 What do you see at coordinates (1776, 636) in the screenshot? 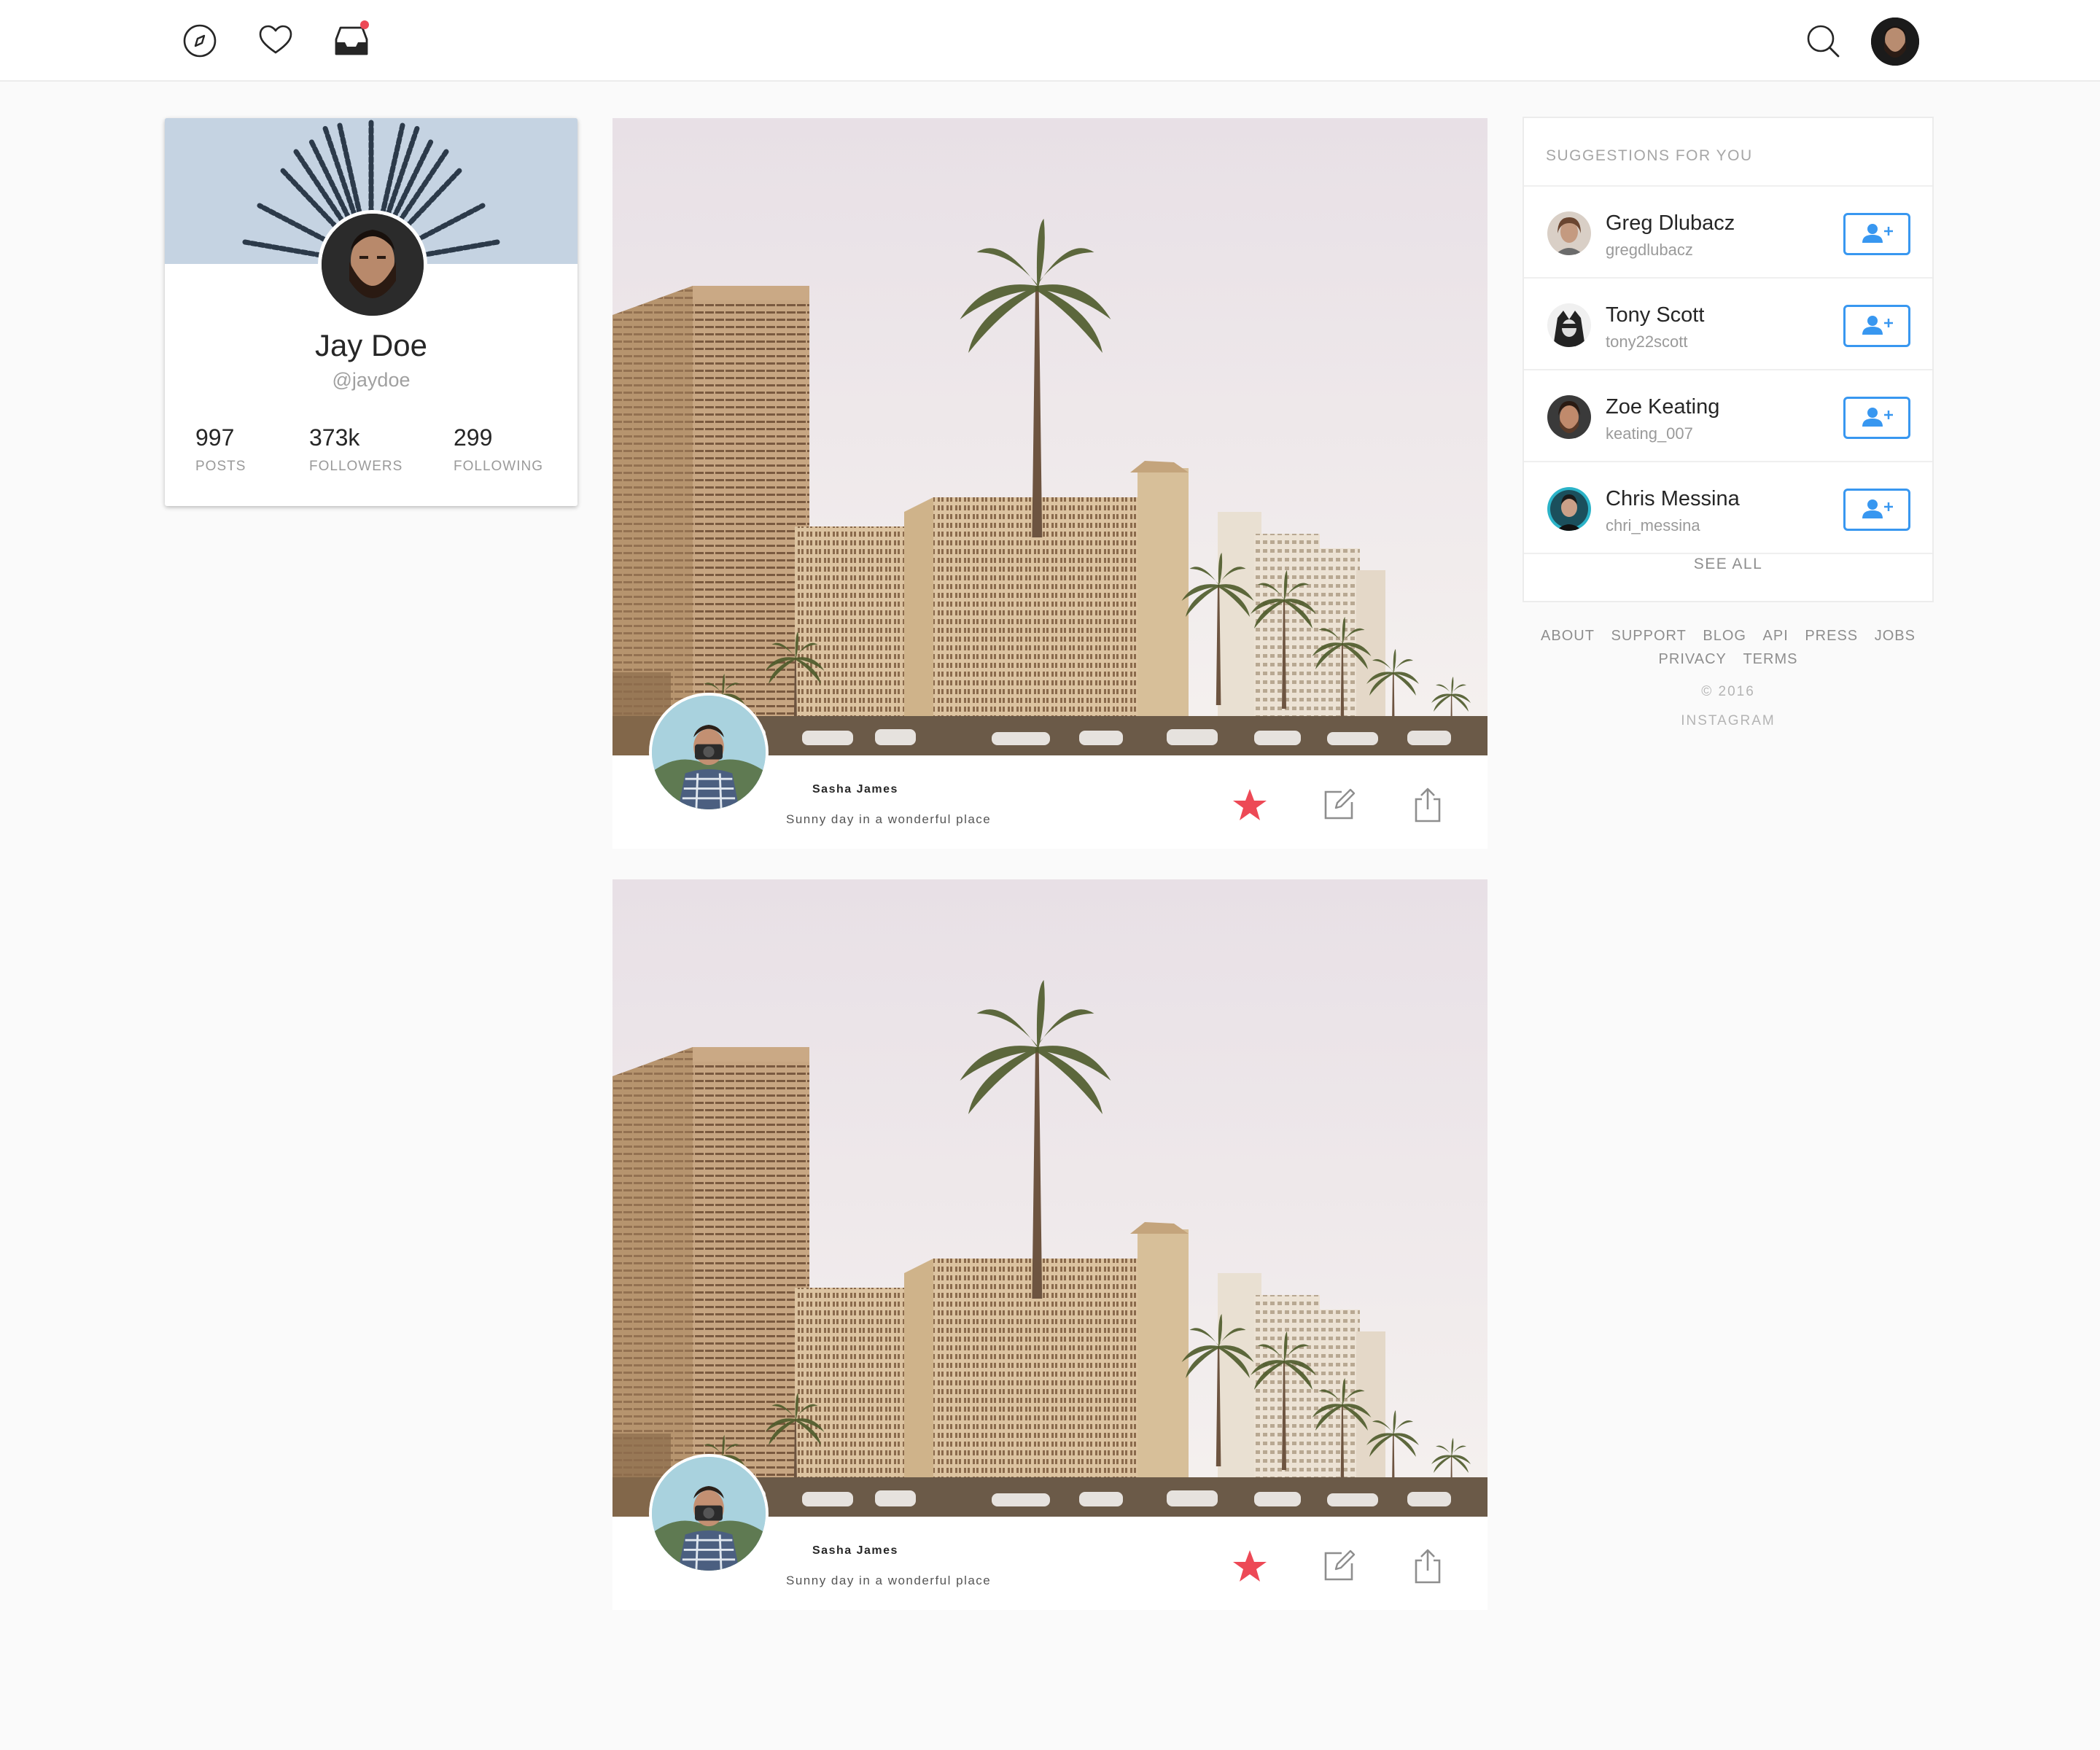
I see `footer-link-api: API` at bounding box center [1776, 636].